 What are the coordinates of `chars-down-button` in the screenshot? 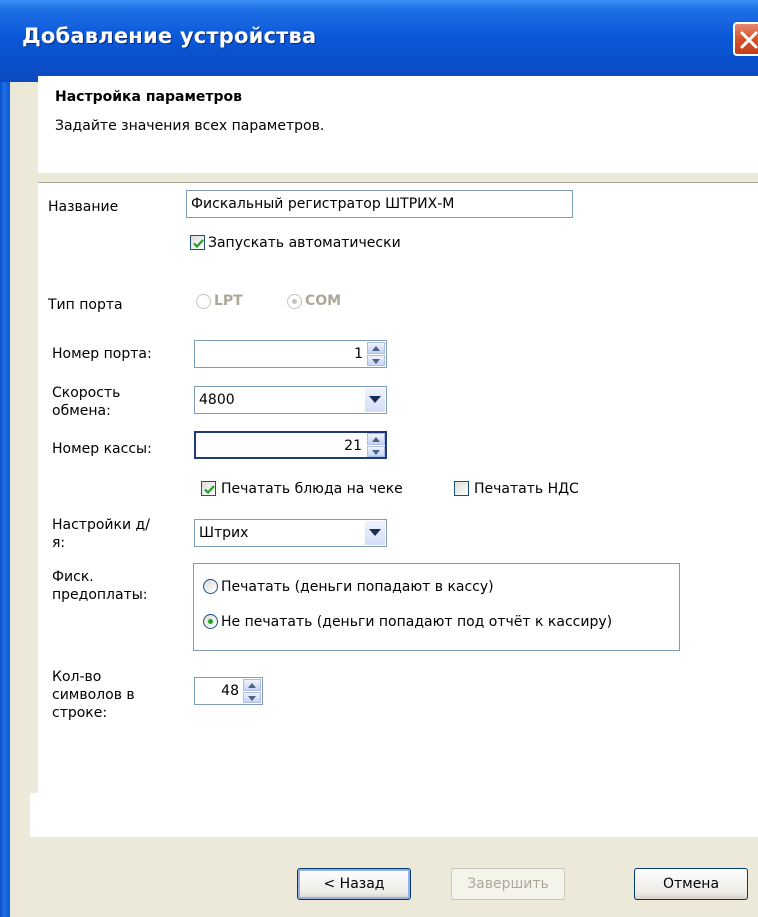 It's located at (252, 697).